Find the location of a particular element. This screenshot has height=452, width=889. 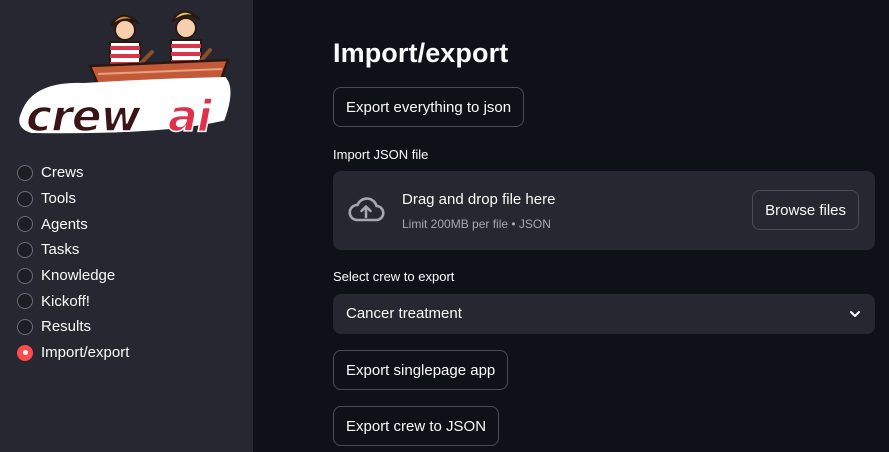

chevron-down-icon is located at coordinates (855, 314).